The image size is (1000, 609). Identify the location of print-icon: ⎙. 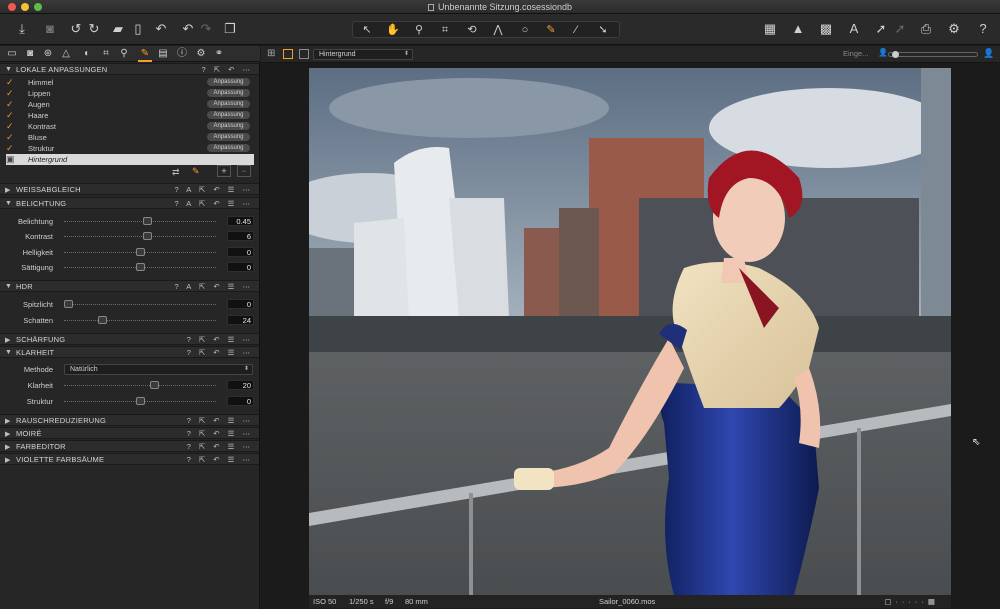
(926, 29).